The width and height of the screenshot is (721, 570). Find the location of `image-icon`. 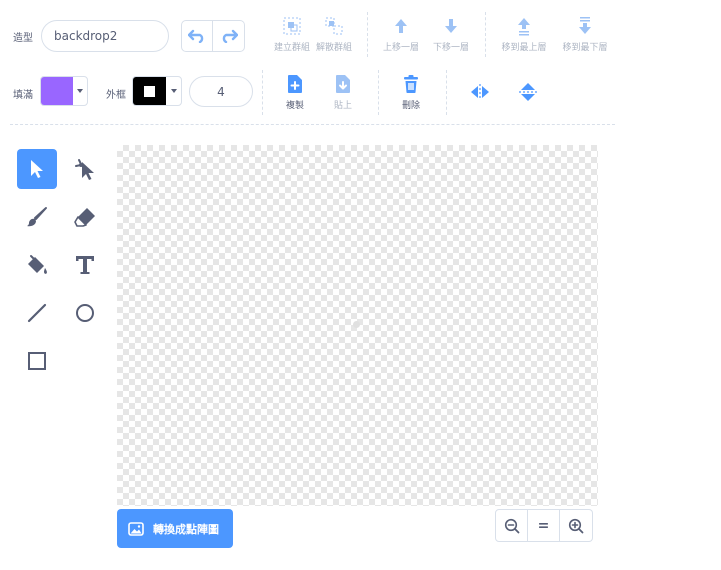

image-icon is located at coordinates (136, 528).